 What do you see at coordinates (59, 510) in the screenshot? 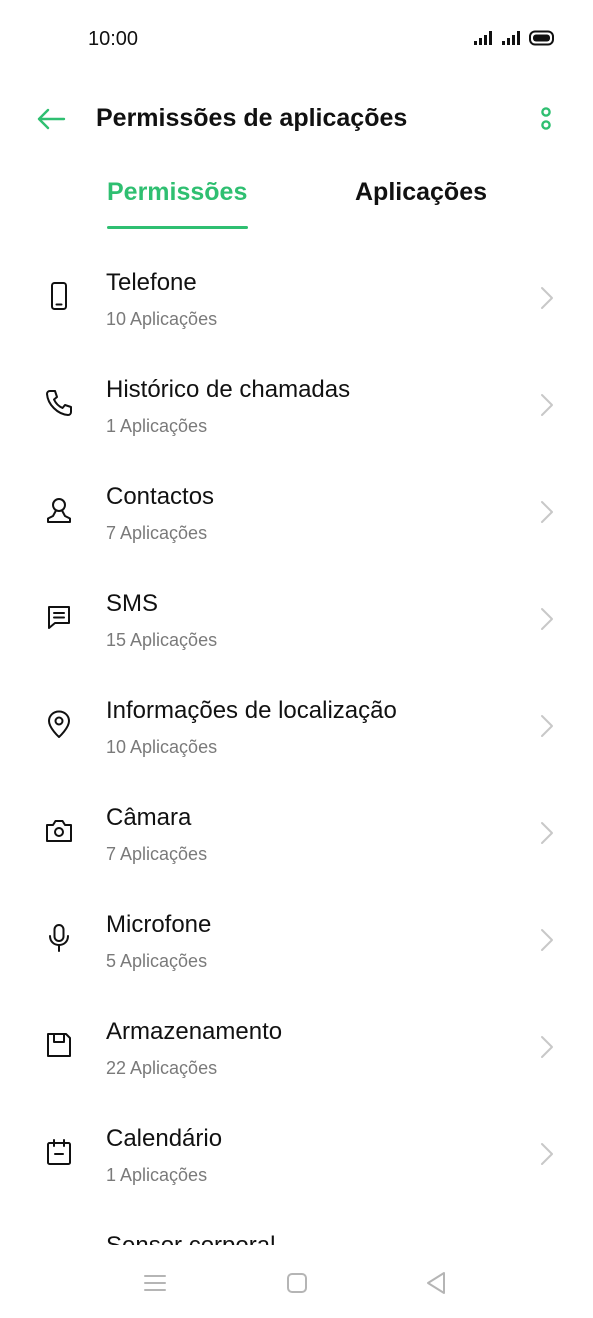
I see `contacts-icon` at bounding box center [59, 510].